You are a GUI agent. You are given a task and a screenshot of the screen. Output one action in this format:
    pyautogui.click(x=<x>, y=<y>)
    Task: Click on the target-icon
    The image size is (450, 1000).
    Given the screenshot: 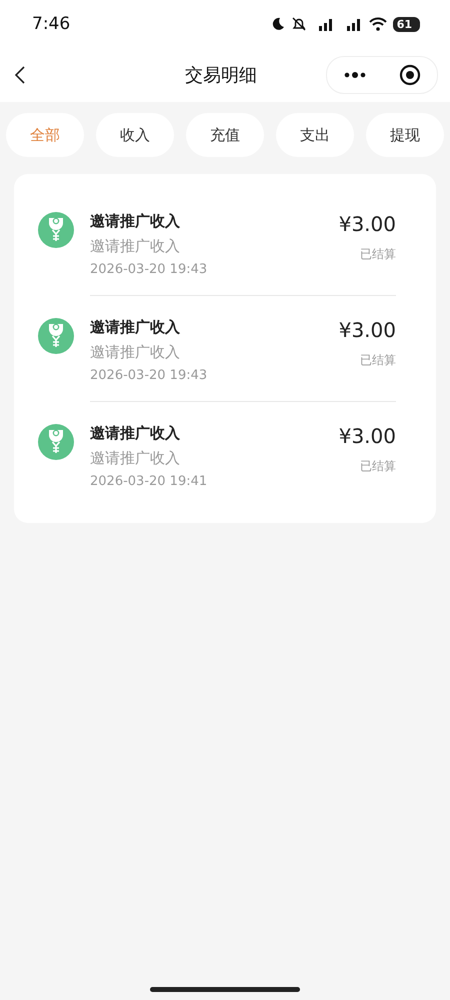 What is the action you would take?
    pyautogui.click(x=409, y=75)
    